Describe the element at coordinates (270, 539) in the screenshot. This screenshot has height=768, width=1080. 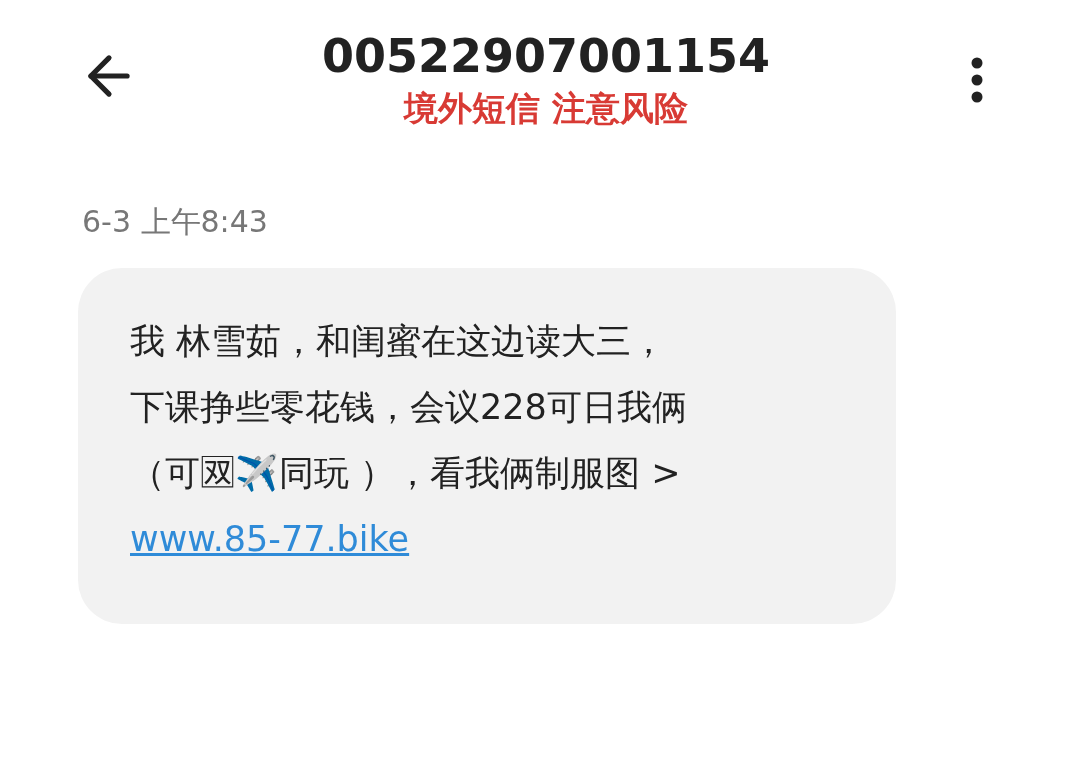
I see `message-link: www.85-77.bike` at that location.